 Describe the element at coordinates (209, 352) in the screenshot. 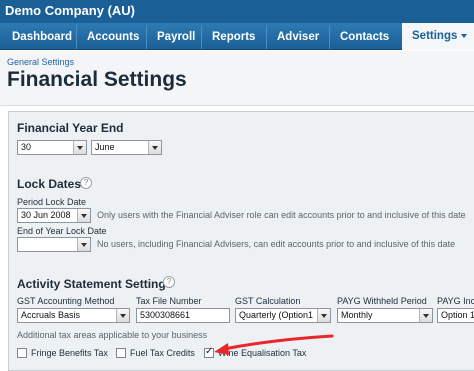

I see `wine-equalisation-checkbox` at that location.